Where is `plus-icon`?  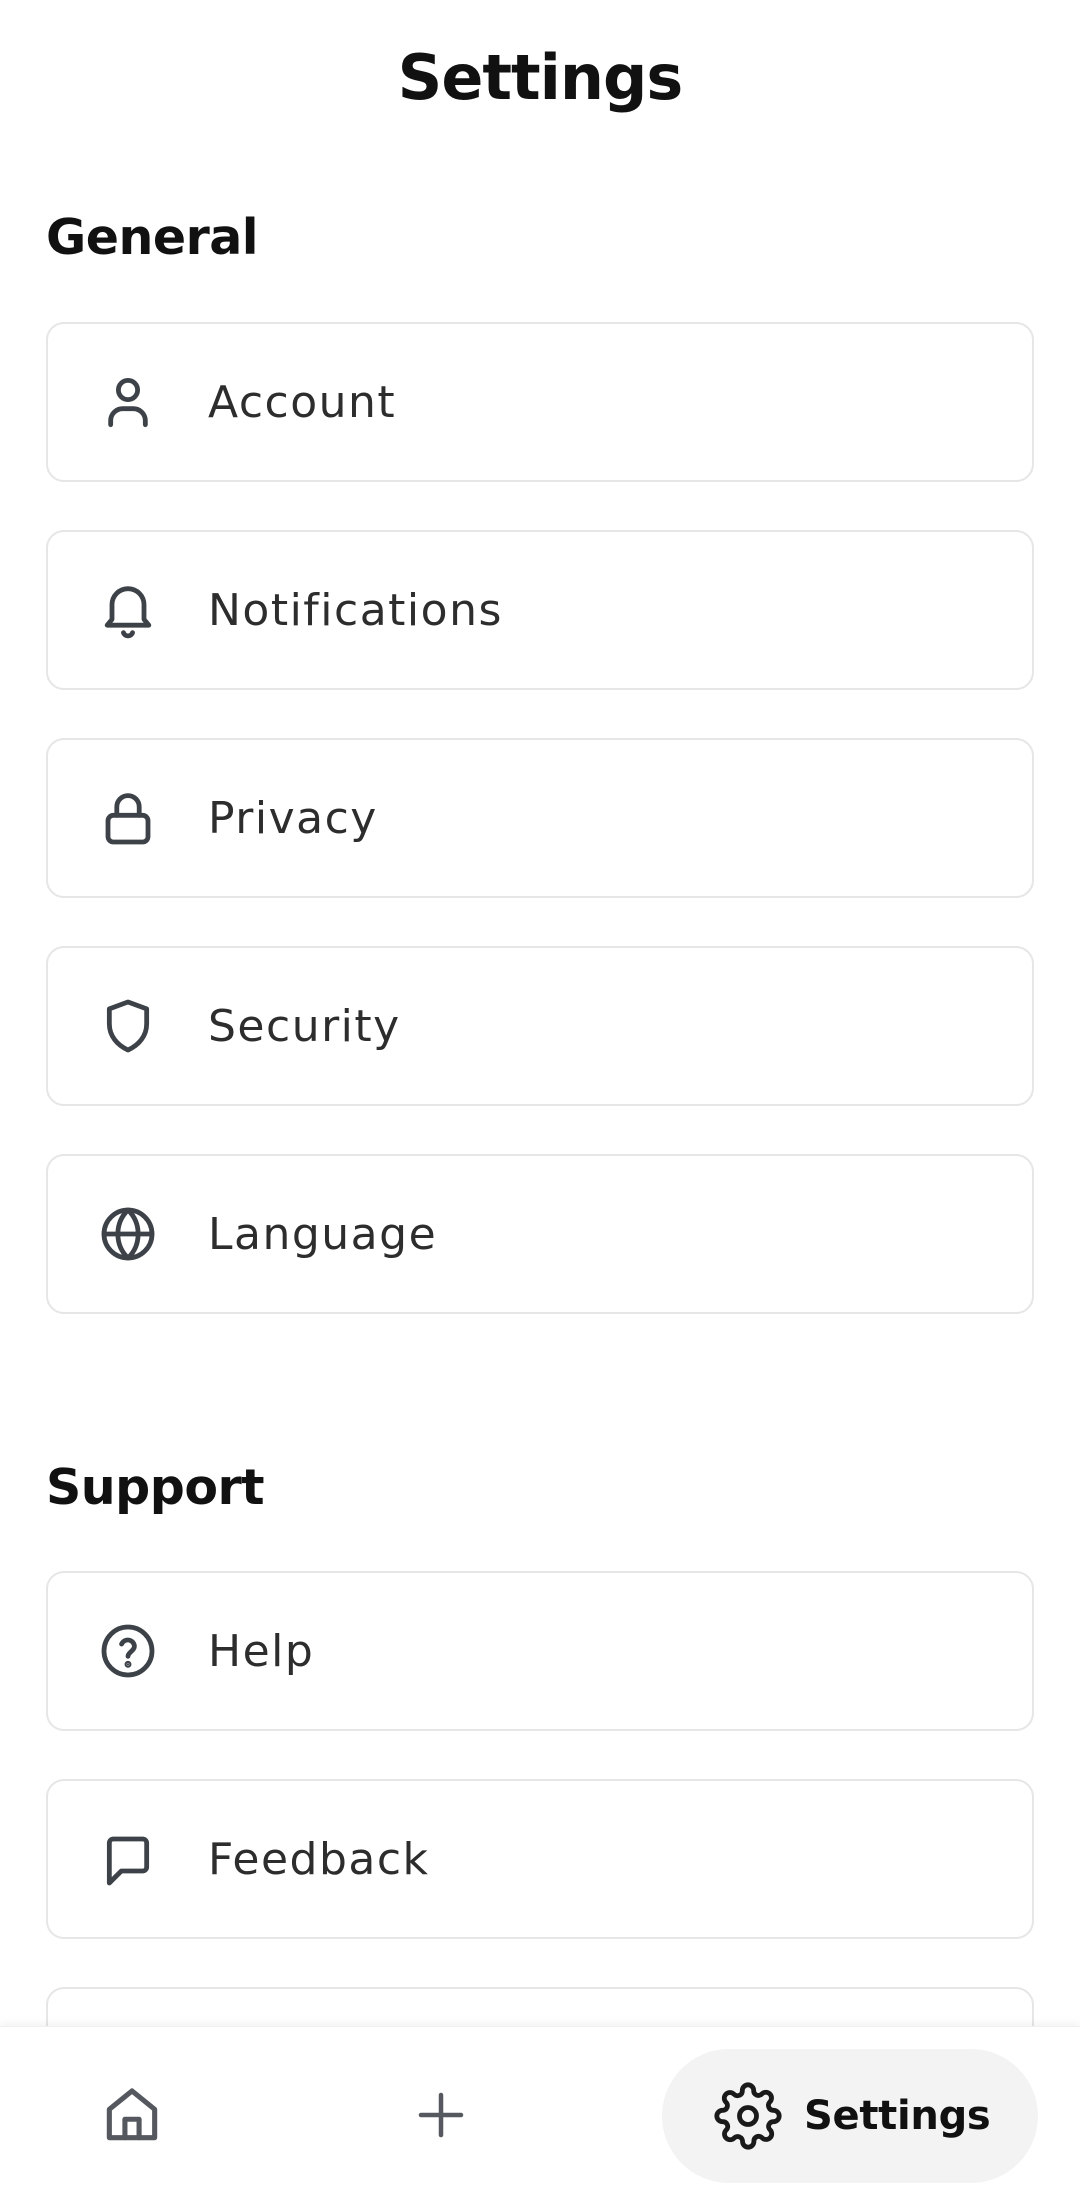 plus-icon is located at coordinates (441, 2115).